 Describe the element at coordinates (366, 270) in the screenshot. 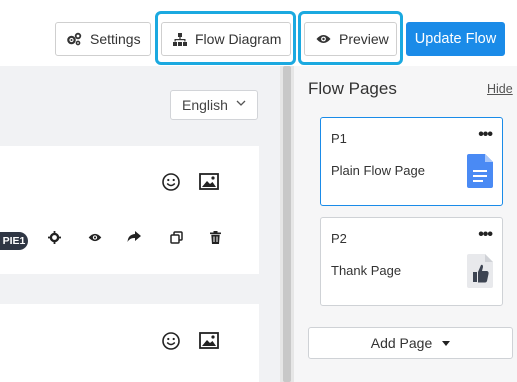

I see `page-name: Thank Page` at that location.